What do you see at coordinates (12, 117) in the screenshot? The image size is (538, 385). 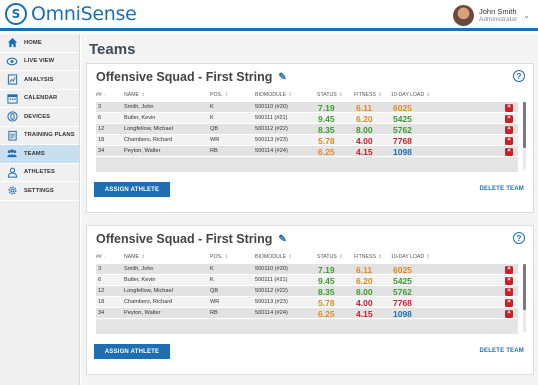 I see `device-icon` at bounding box center [12, 117].